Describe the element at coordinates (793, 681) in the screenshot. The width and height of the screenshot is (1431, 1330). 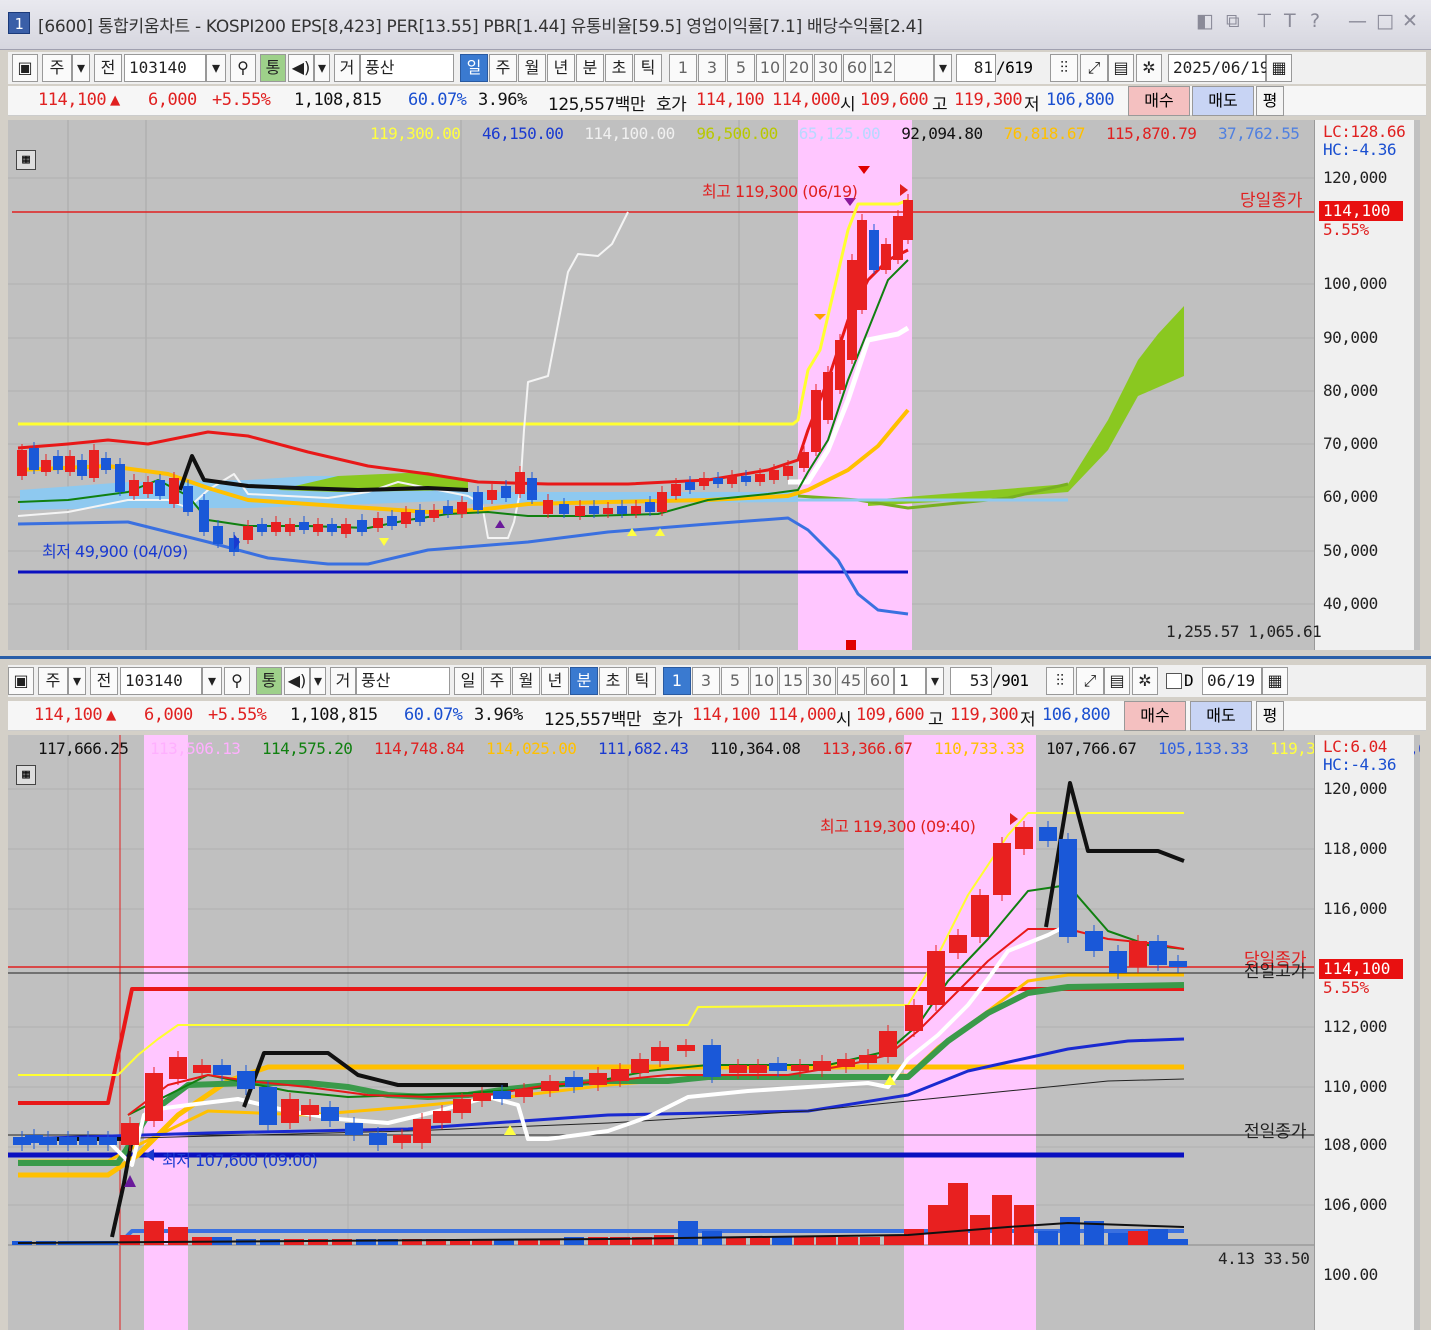
I see `interval-button-4: 15` at that location.